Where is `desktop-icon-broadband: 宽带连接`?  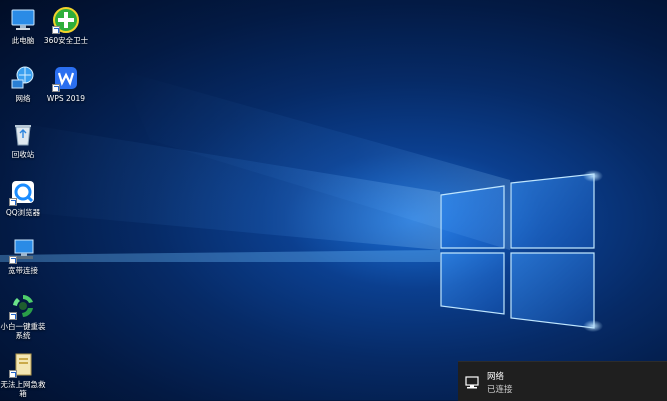
desktop-icon-broadband: 宽带连接 is located at coordinates (23, 255).